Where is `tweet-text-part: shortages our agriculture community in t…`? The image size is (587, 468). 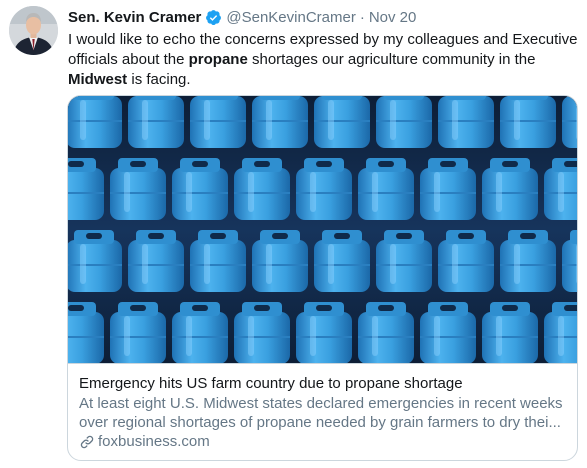 tweet-text-part: shortages our agriculture community in t… is located at coordinates (391, 59).